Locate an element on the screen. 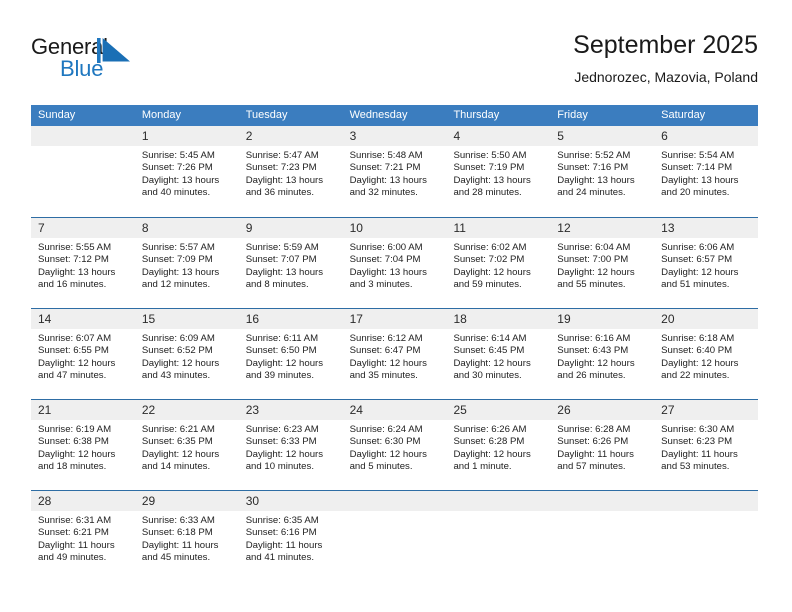 The width and height of the screenshot is (792, 612). day-number-band: 24 is located at coordinates (394, 410).